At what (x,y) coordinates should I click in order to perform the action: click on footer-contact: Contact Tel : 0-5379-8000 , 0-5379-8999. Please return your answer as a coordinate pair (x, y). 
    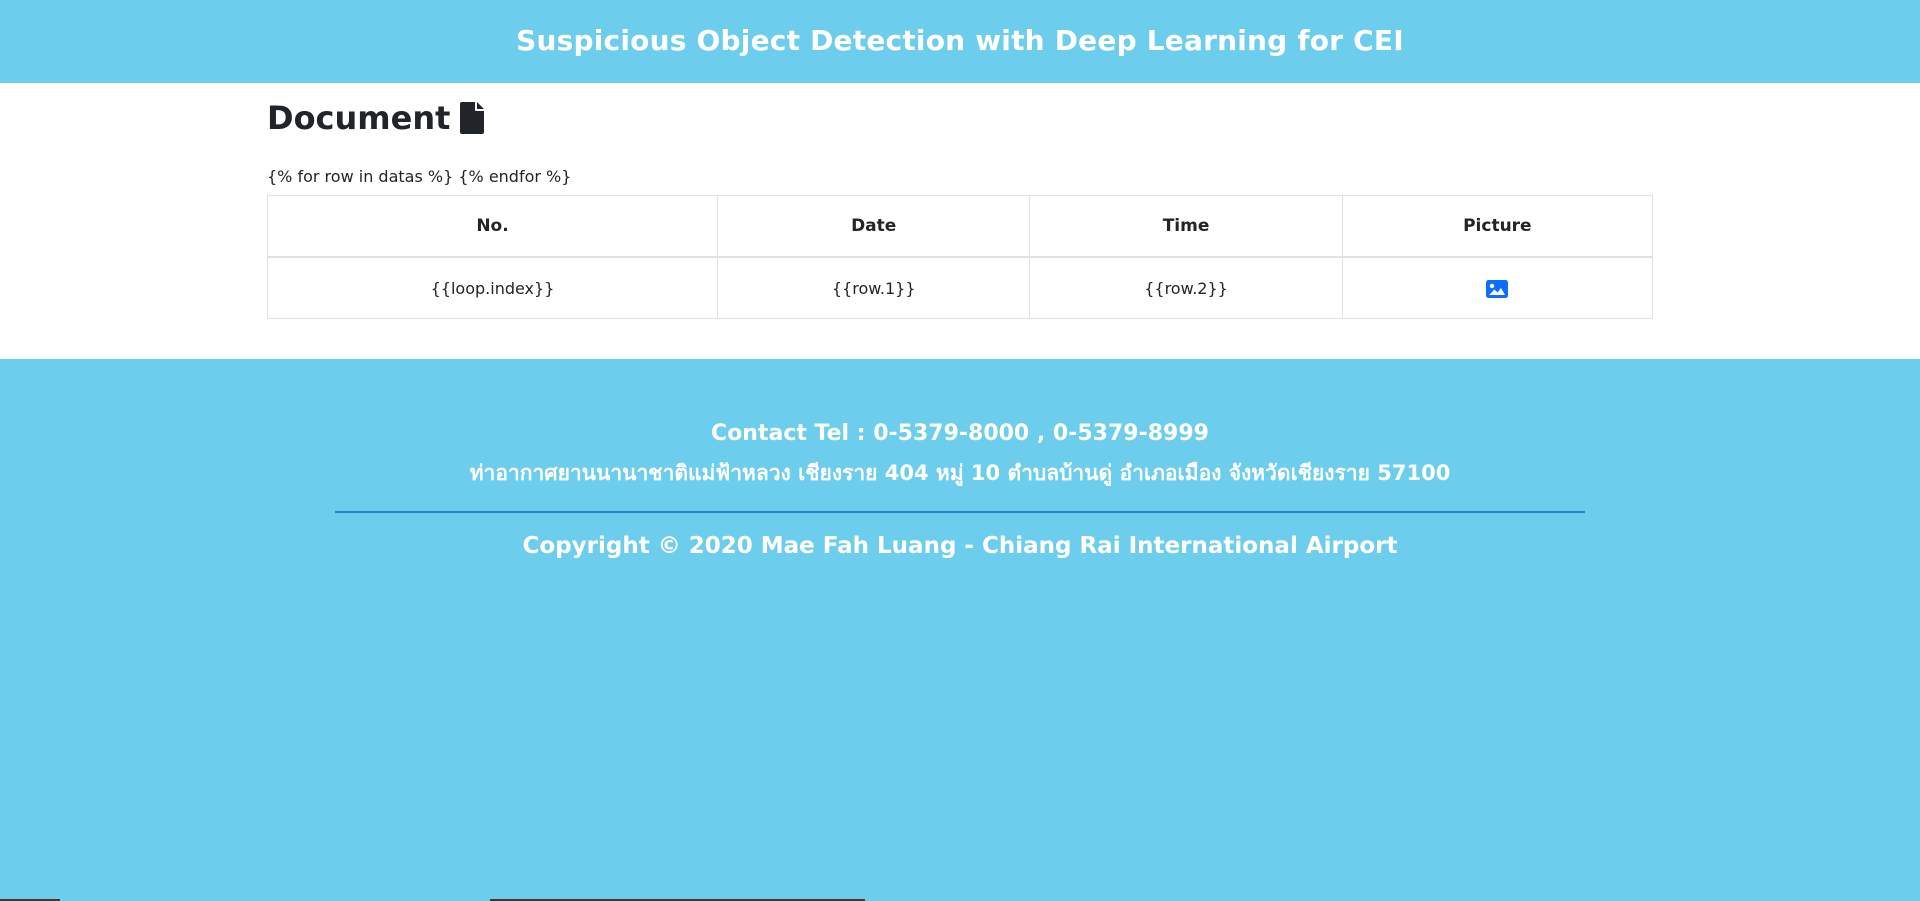
    Looking at the image, I should click on (960, 433).